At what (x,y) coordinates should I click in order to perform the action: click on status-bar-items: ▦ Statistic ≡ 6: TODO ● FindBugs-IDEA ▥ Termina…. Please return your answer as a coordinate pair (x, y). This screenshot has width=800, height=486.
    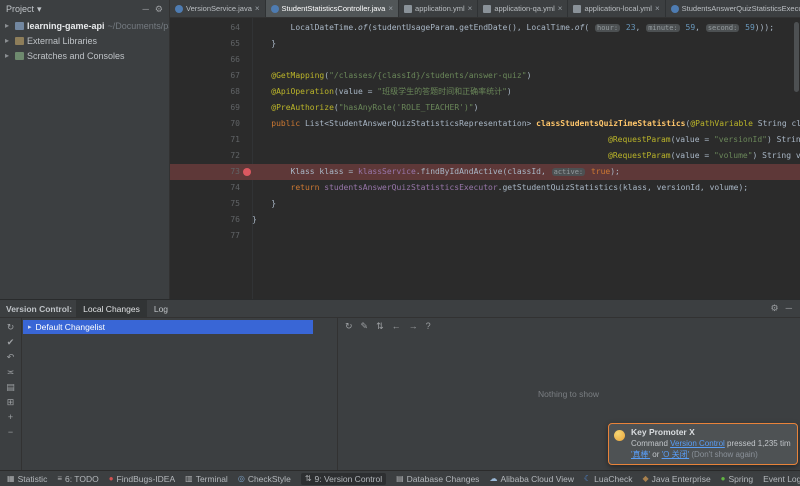
    Looking at the image, I should click on (380, 478).